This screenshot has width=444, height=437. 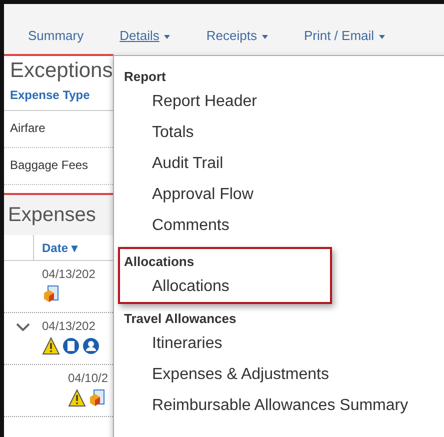 I want to click on nav-tab: Print / Email, so click(x=354, y=36).